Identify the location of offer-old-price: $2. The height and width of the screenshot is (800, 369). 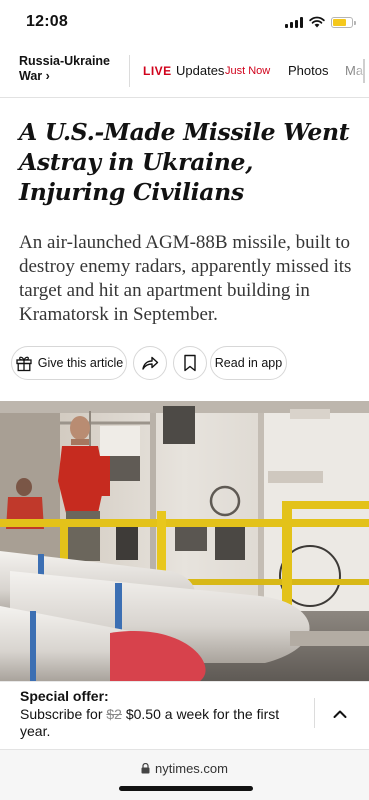
(114, 714).